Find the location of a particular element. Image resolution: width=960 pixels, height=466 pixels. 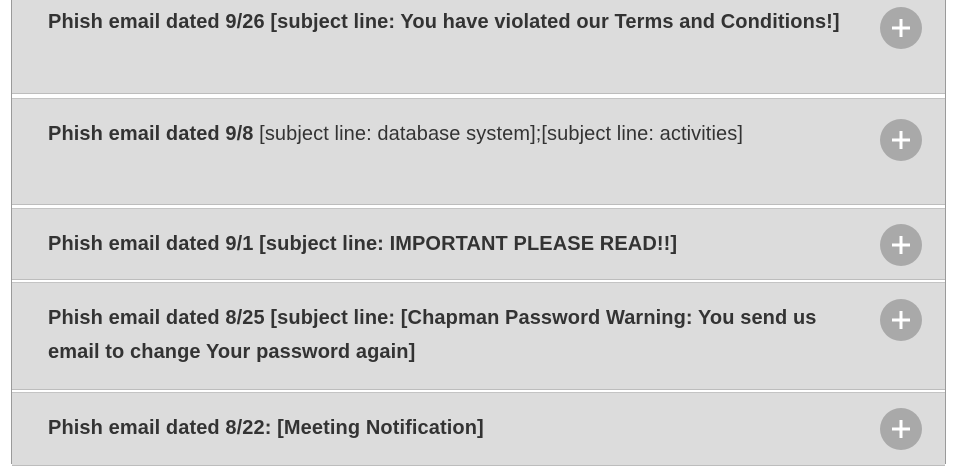

accordion-item-date: Phish email dated 9/8 is located at coordinates (151, 134).